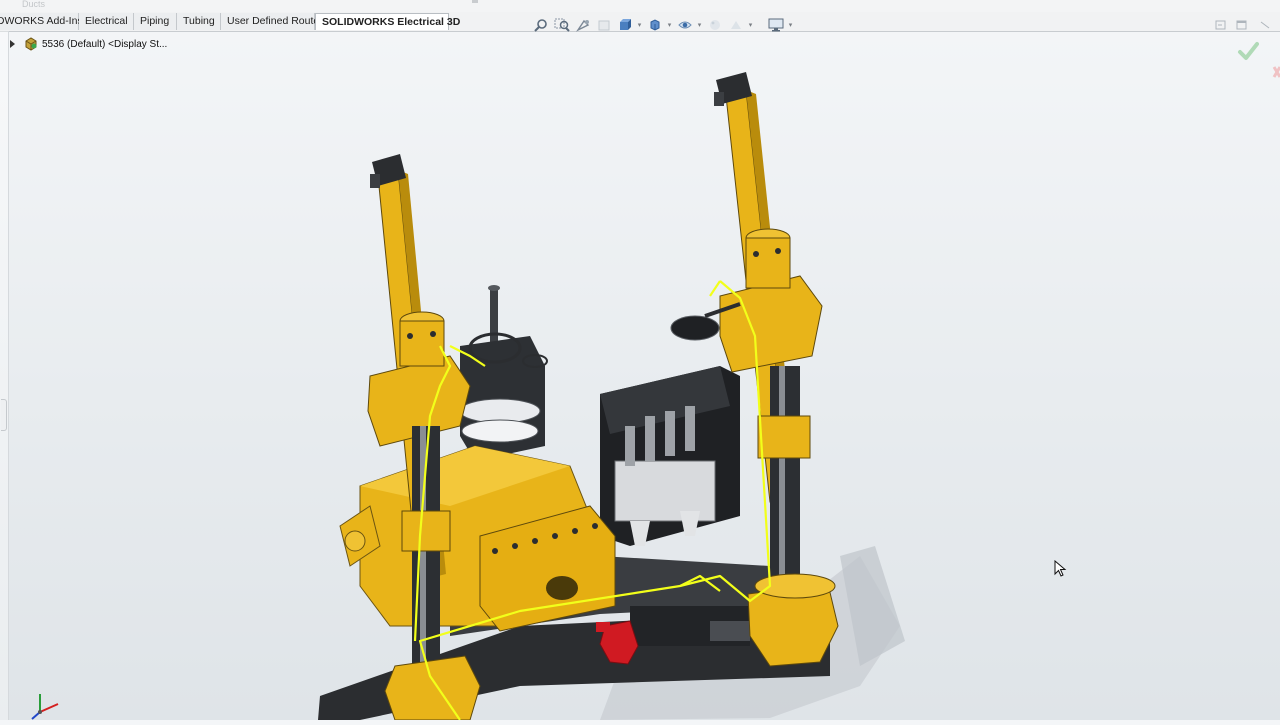  Describe the element at coordinates (654, 25) in the screenshot. I see `display-style-icon` at that location.